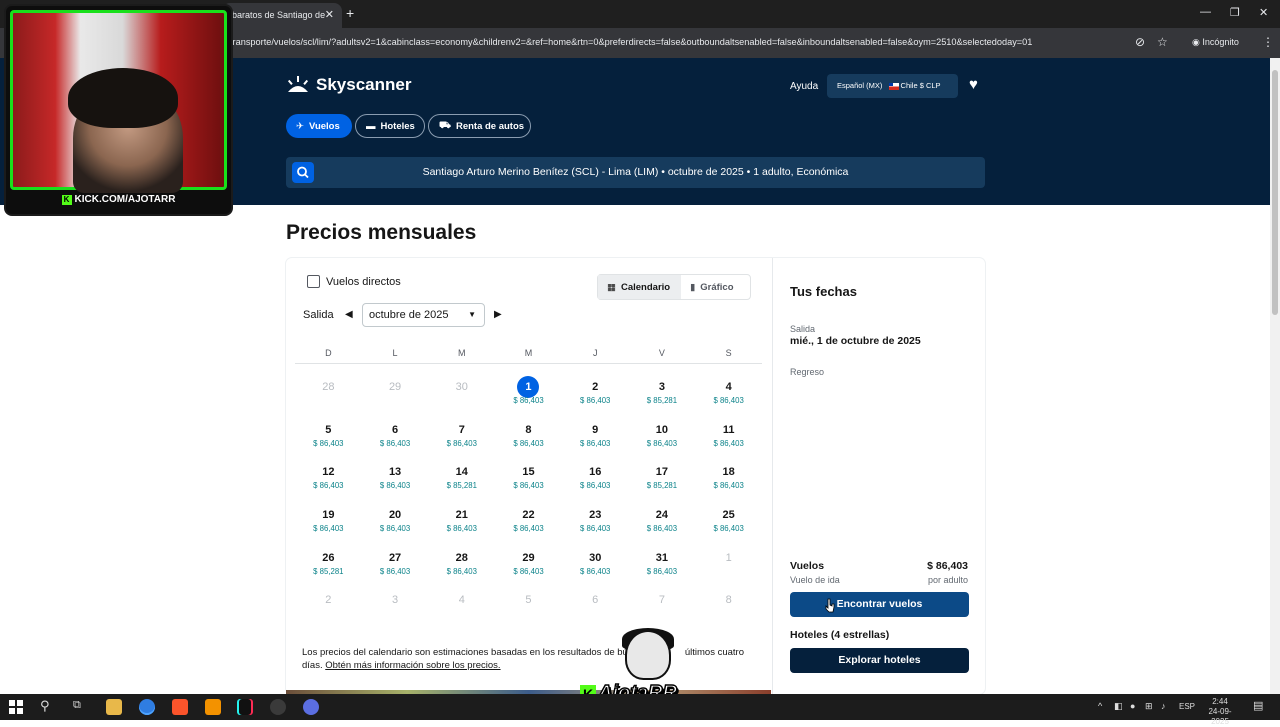 The height and width of the screenshot is (727, 1280). Describe the element at coordinates (125, 199) in the screenshot. I see `kick-channel-text: KICK.COM/AJOTARR` at that location.